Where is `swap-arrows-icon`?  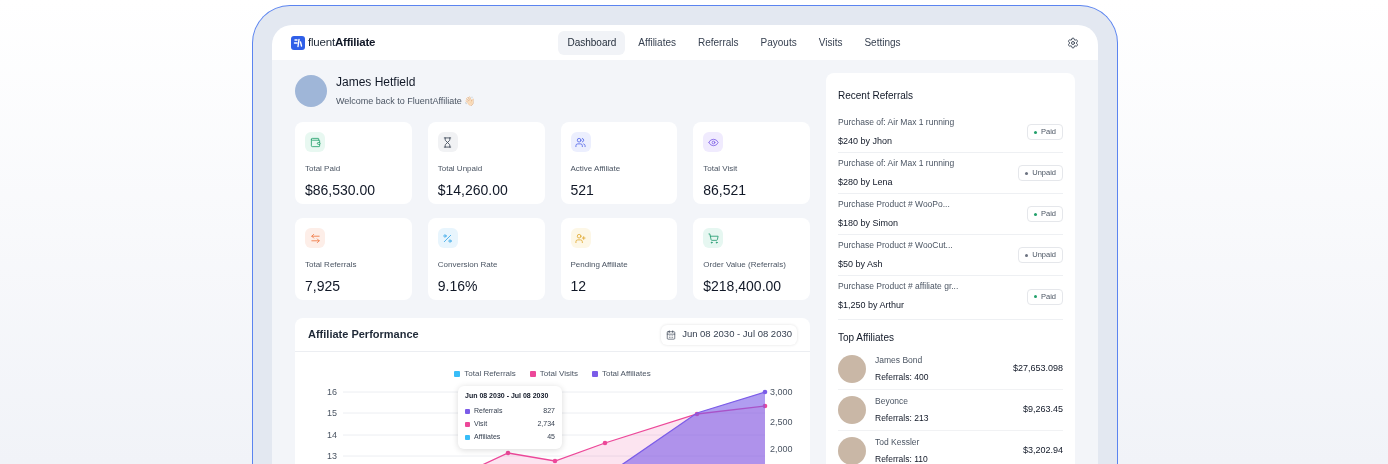 swap-arrows-icon is located at coordinates (315, 238).